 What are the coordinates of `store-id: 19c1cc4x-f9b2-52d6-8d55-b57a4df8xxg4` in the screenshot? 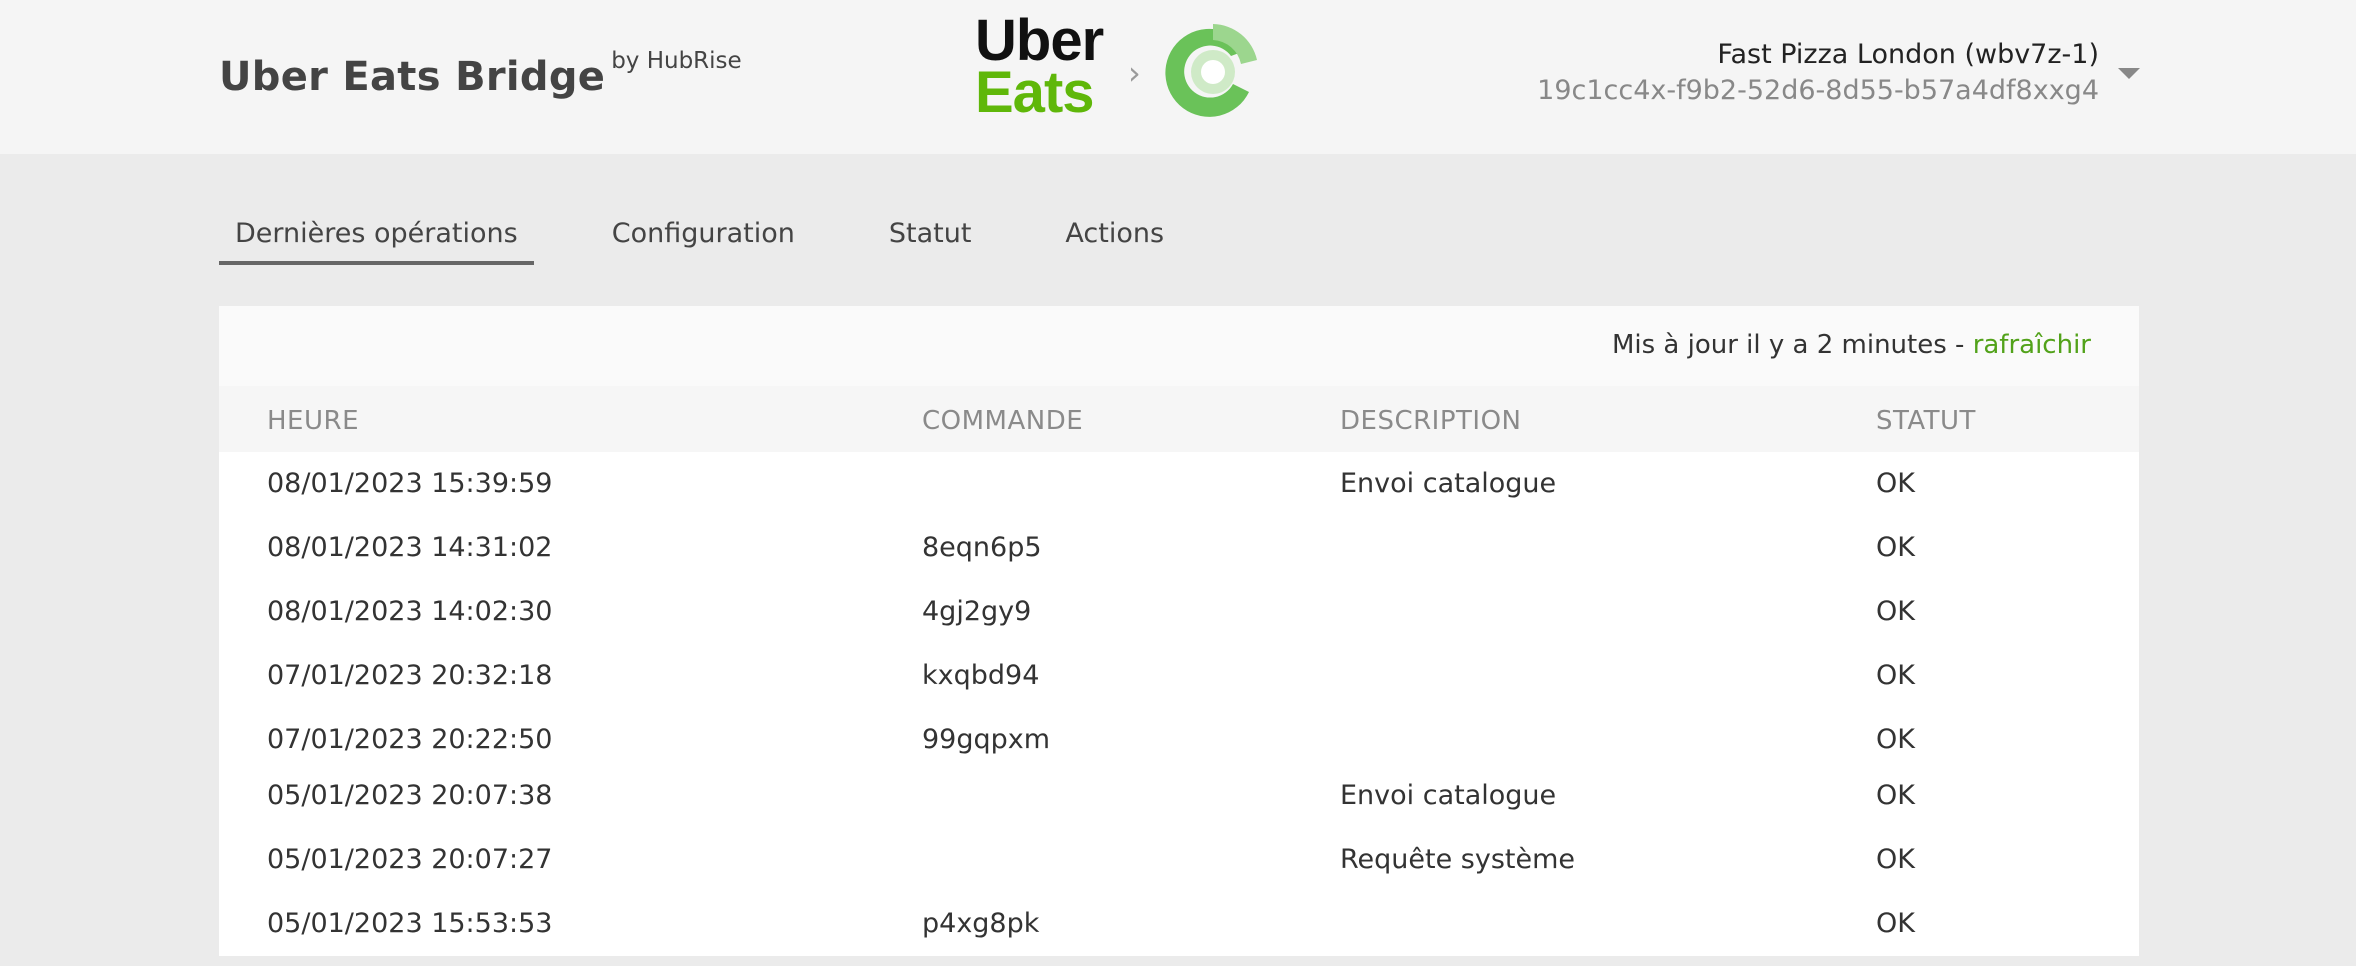 It's located at (1818, 90).